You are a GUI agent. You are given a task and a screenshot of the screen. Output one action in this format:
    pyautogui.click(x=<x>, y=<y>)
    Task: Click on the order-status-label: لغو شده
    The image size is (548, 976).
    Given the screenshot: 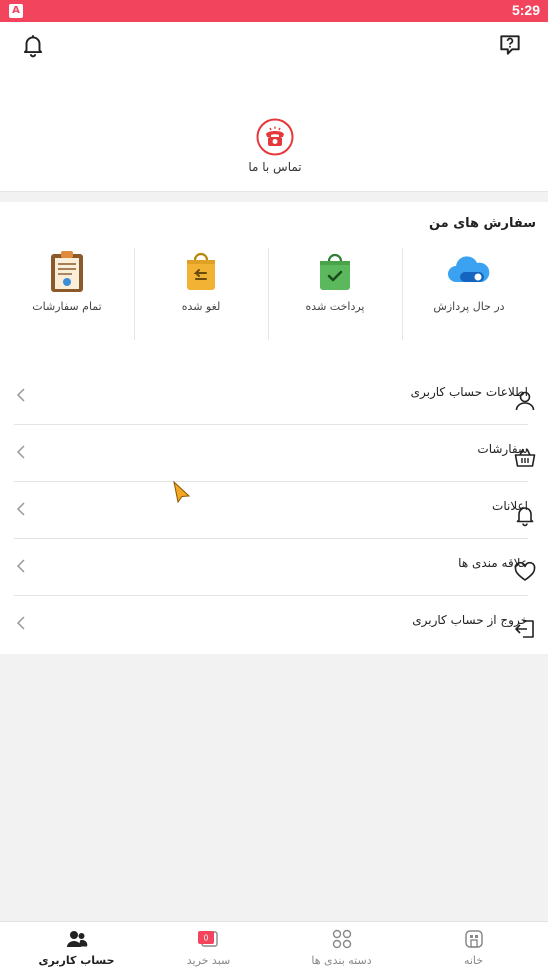 What is the action you would take?
    pyautogui.click(x=201, y=306)
    